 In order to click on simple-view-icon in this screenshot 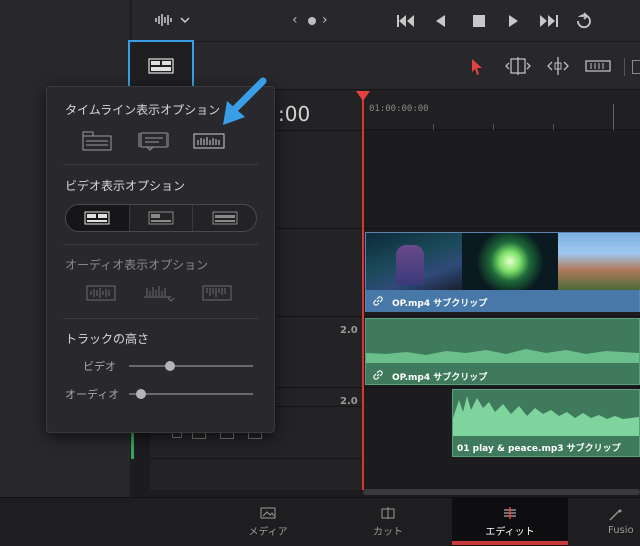, I will do `click(225, 218)`.